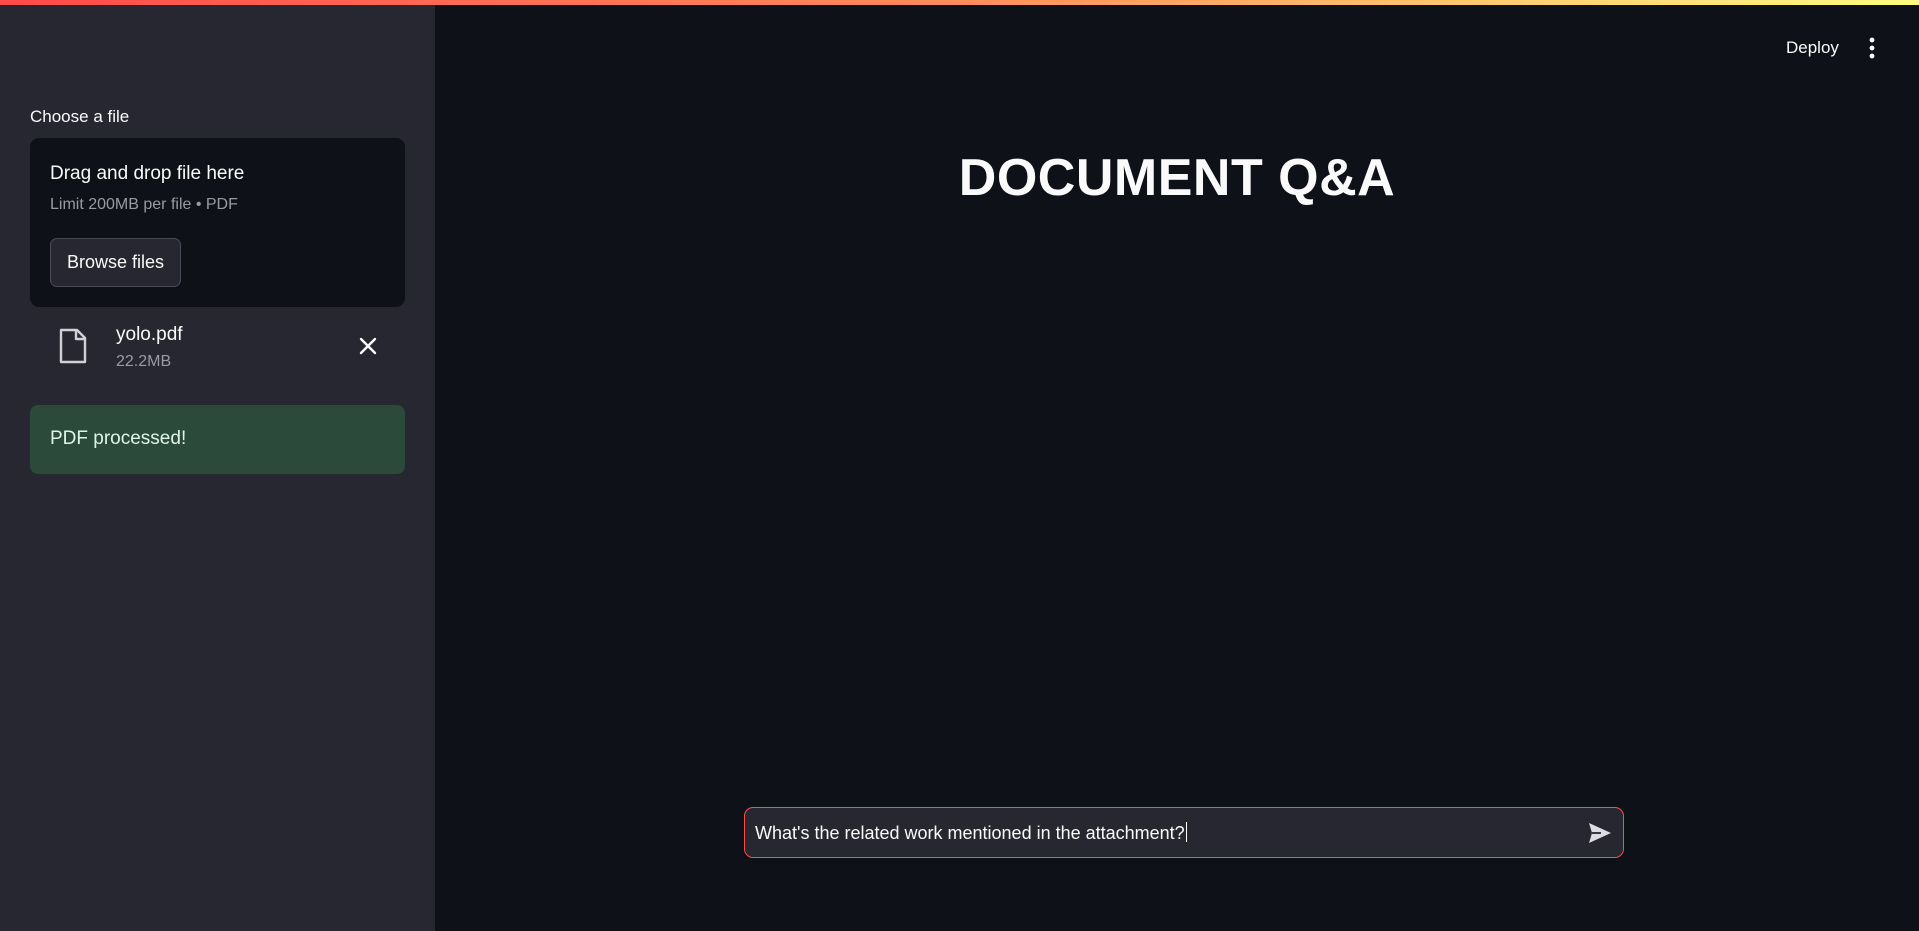 This screenshot has height=931, width=1919. Describe the element at coordinates (80, 116) in the screenshot. I see `file-uploader-label: Choose a file` at that location.